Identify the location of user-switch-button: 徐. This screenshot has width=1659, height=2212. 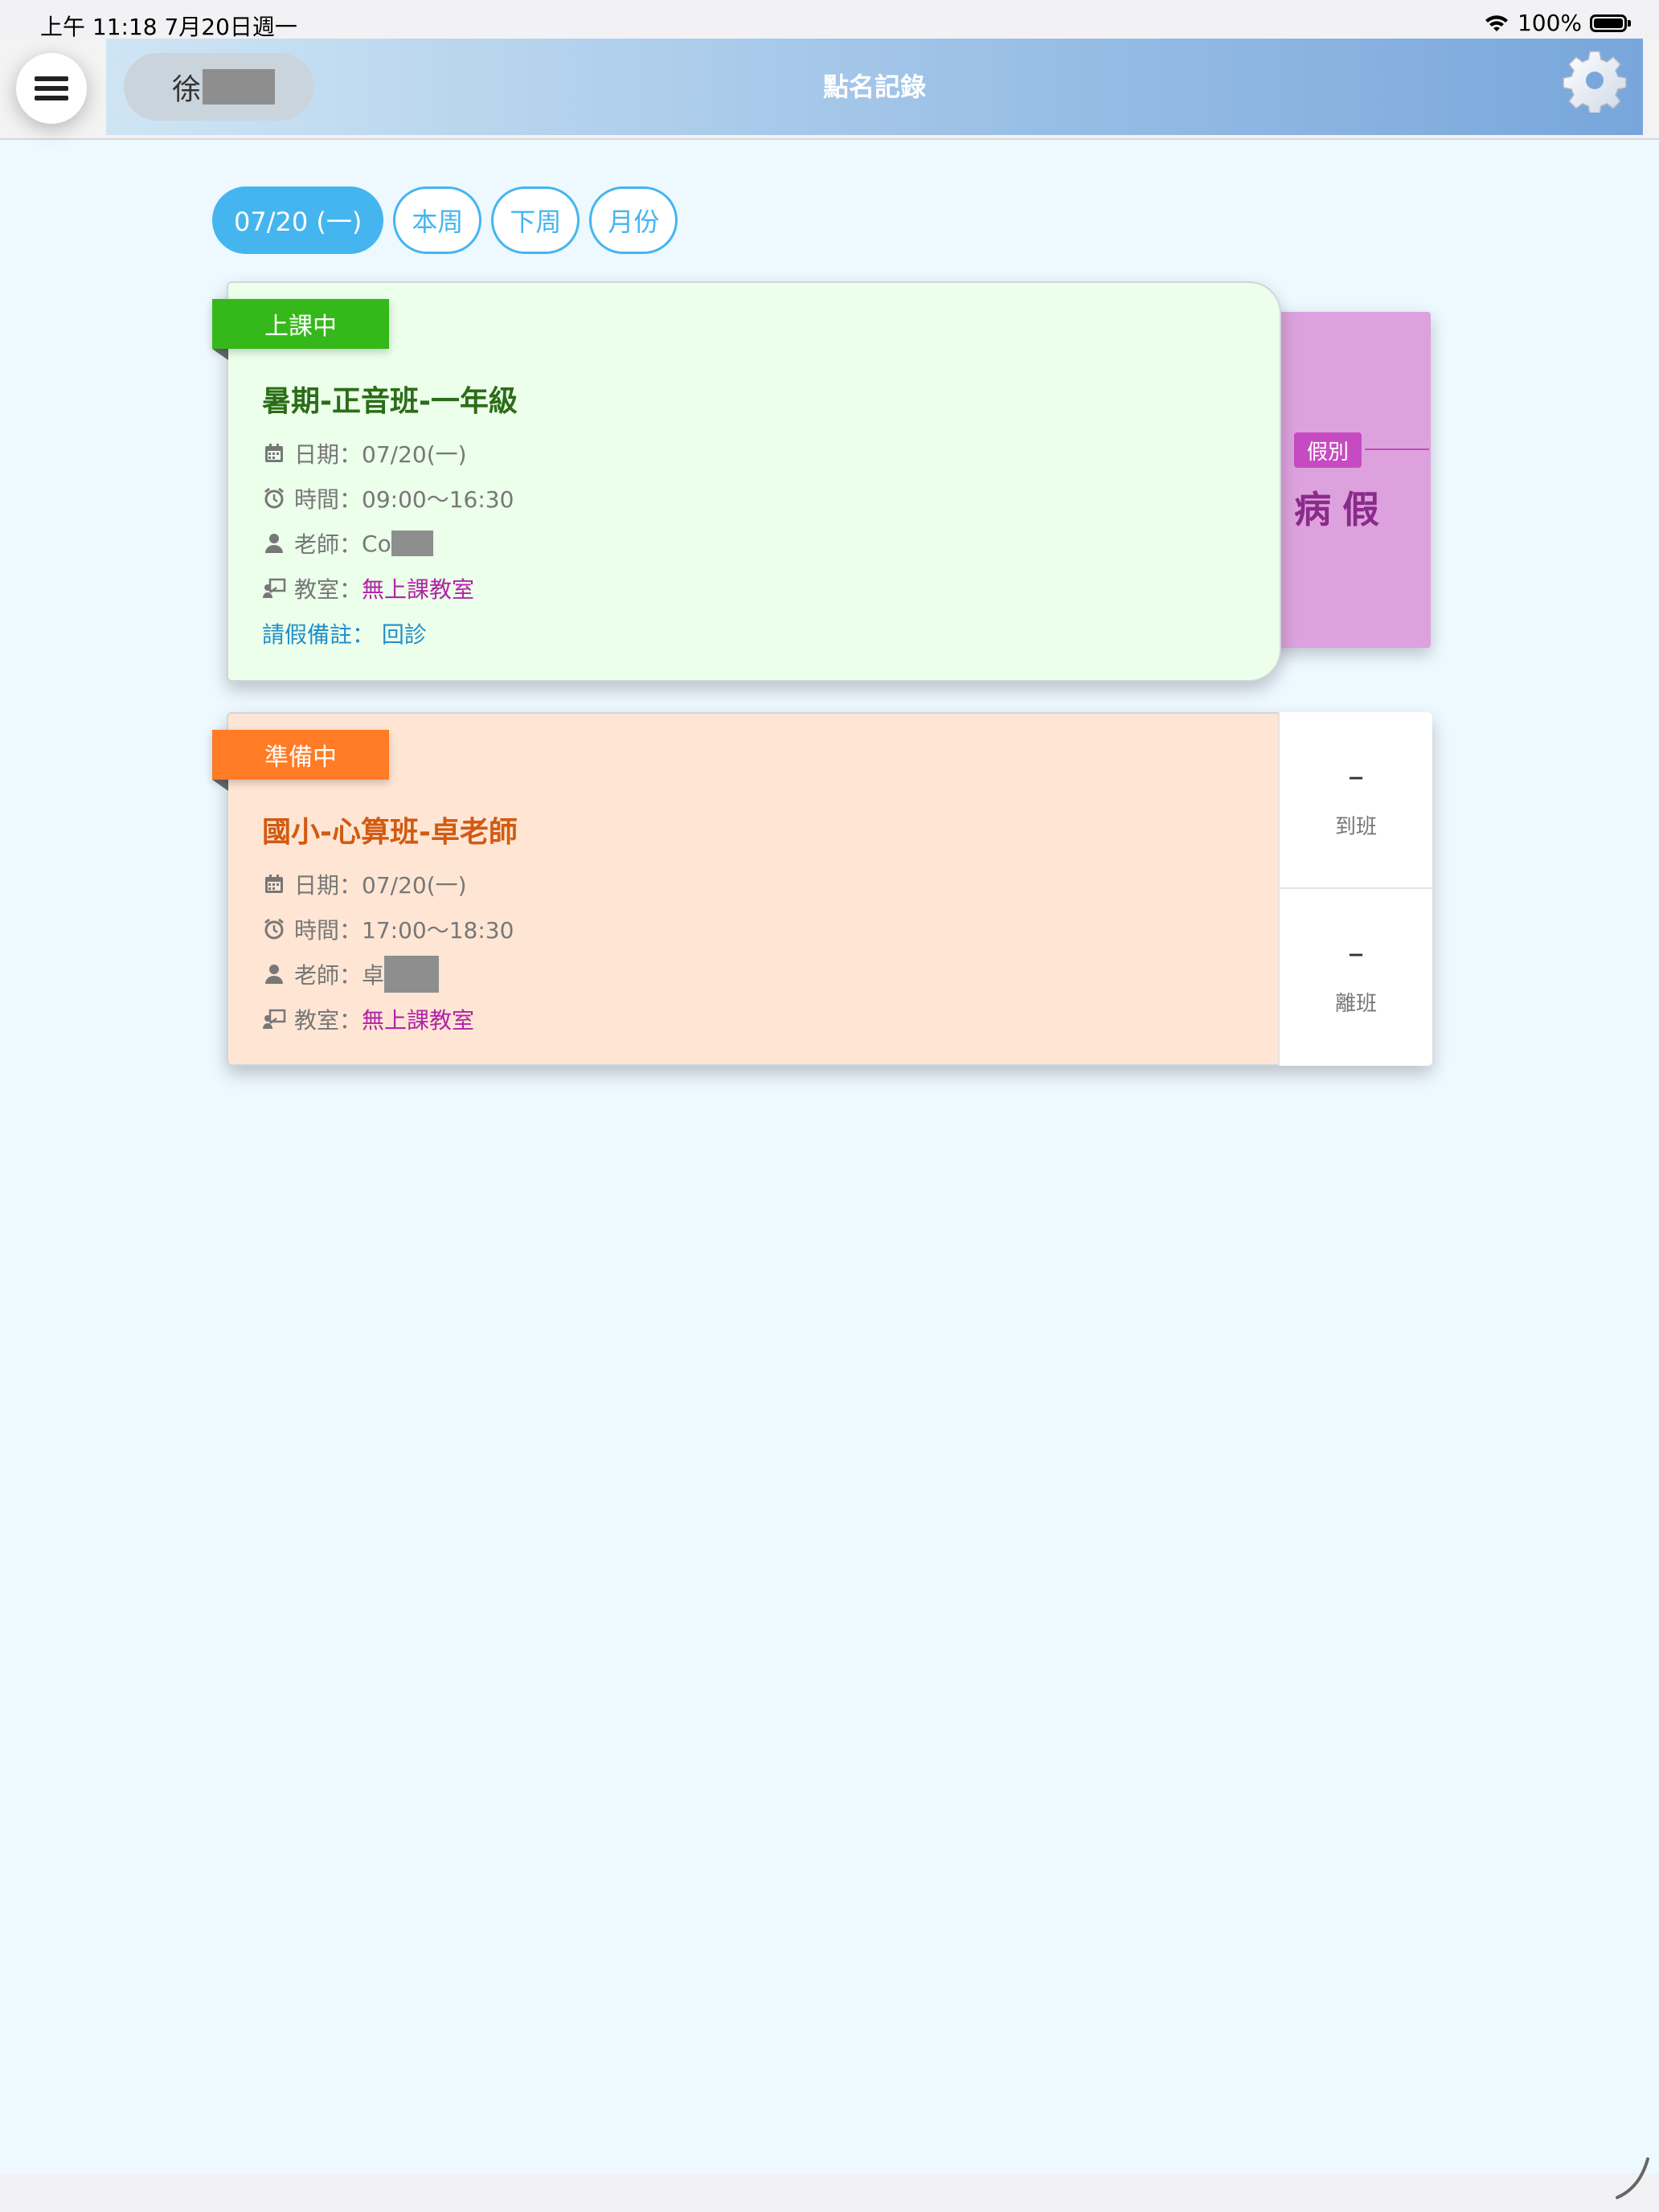
(218, 87).